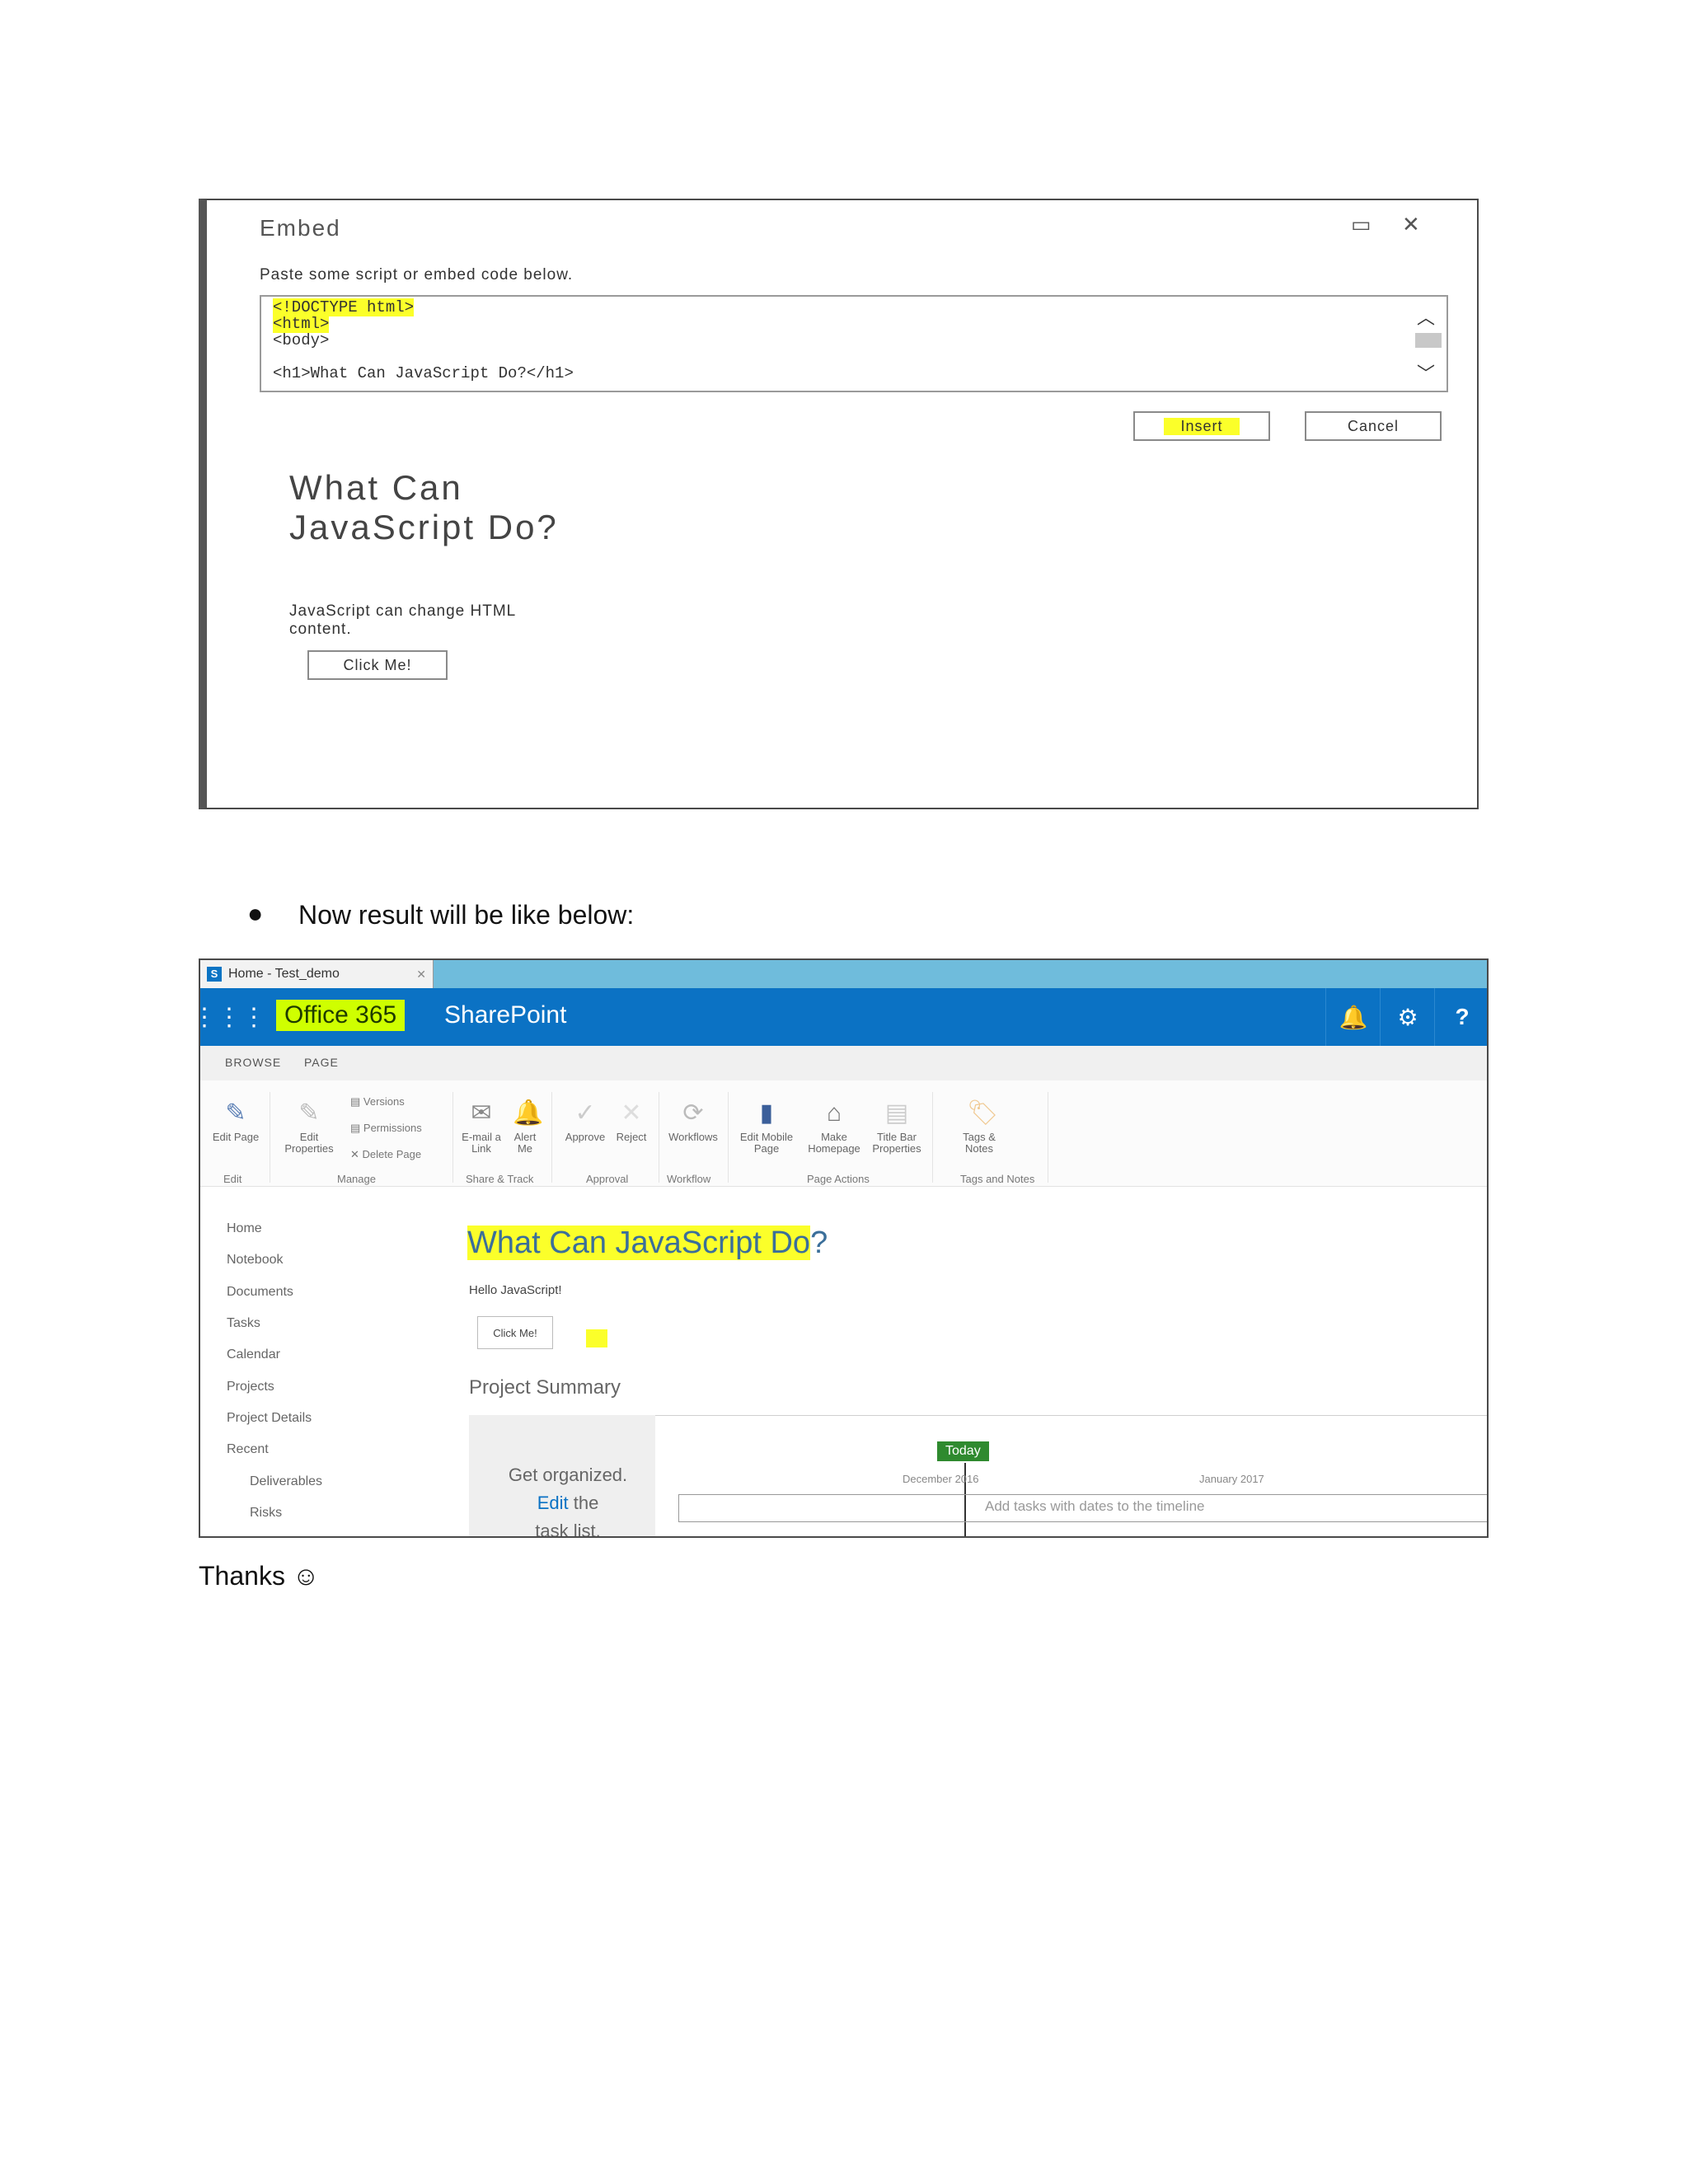  I want to click on get-organized-text: Get organized. Edit the task list., so click(567, 1499).